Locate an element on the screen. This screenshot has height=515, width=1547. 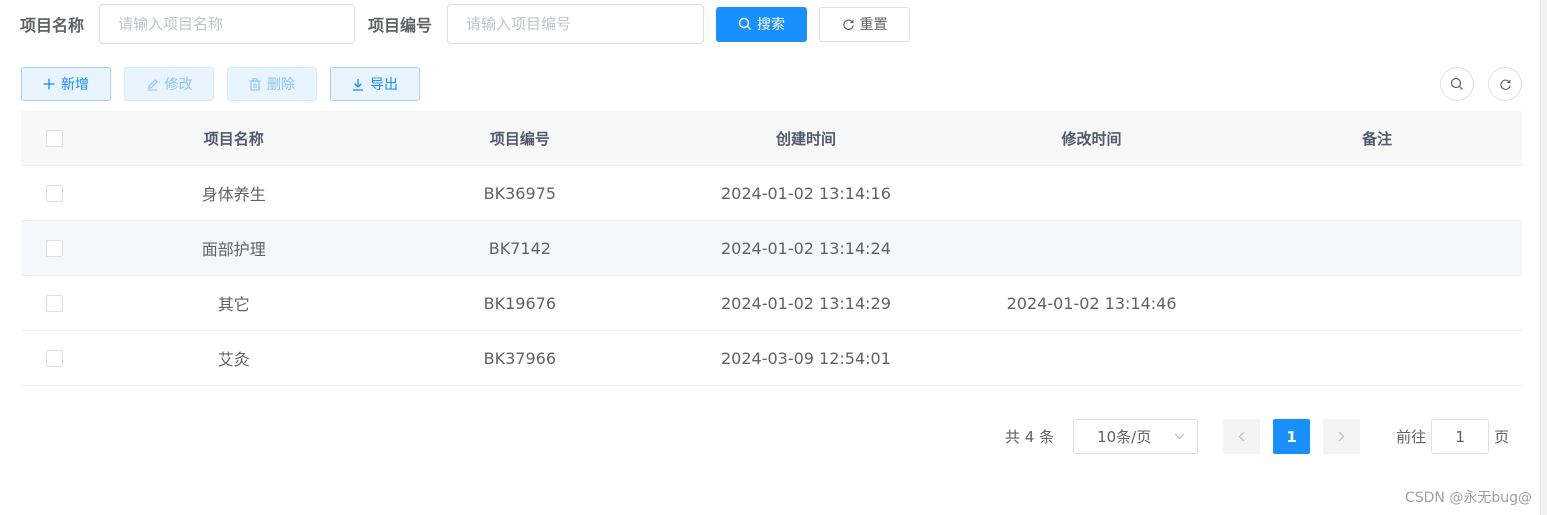
created-time-cell: 2024-01-02 13:14:16 is located at coordinates (805, 193).